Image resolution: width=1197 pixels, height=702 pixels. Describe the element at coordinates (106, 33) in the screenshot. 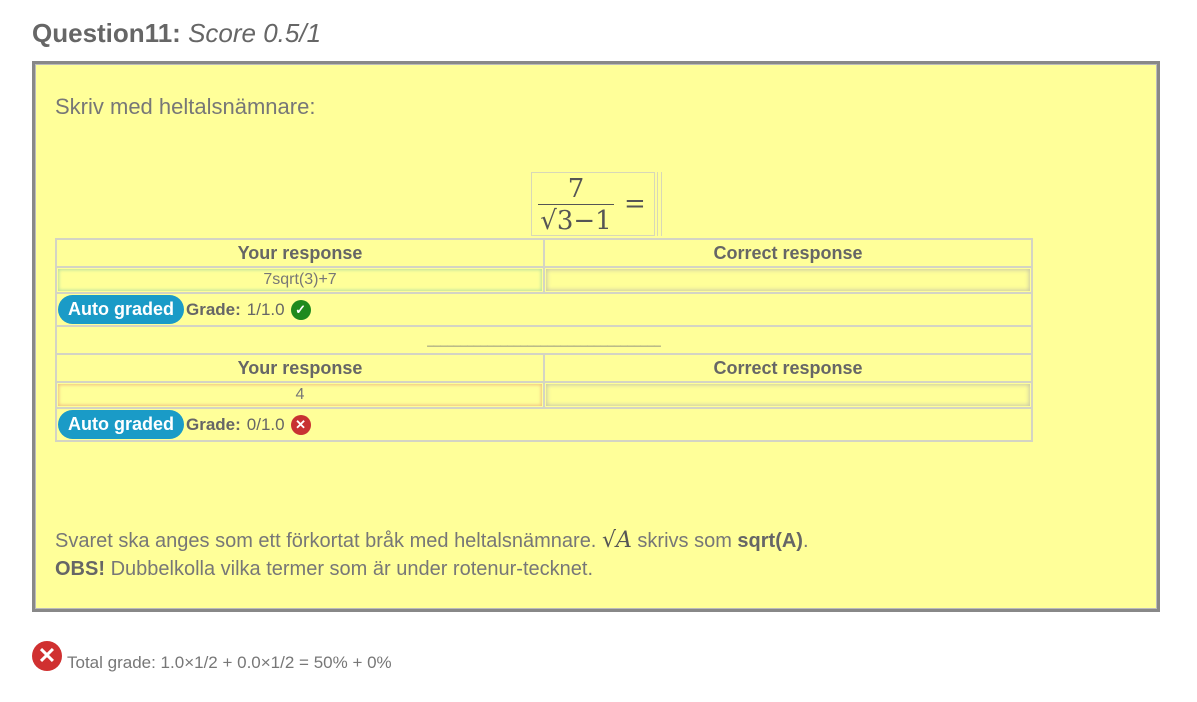

I see `question-label: Question11:` at that location.